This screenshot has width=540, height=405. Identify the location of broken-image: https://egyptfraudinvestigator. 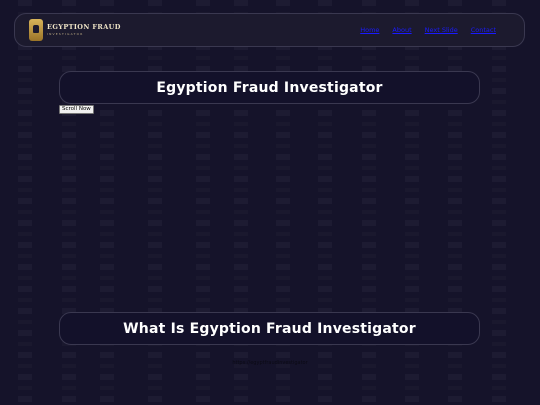
(270, 363).